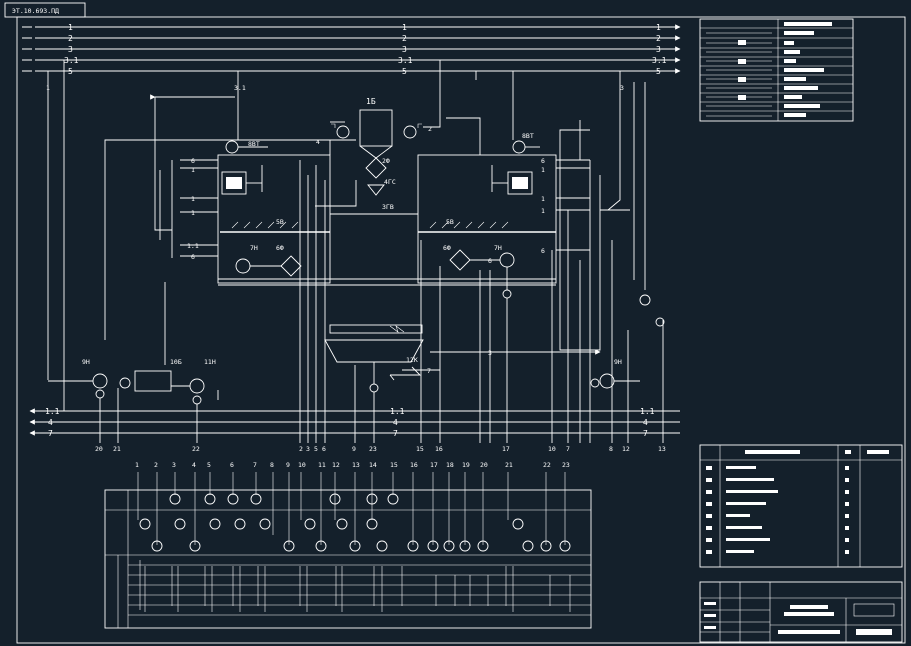 This screenshot has width=911, height=646. I want to click on pump-7n-left-label: 7Н, so click(254, 248).